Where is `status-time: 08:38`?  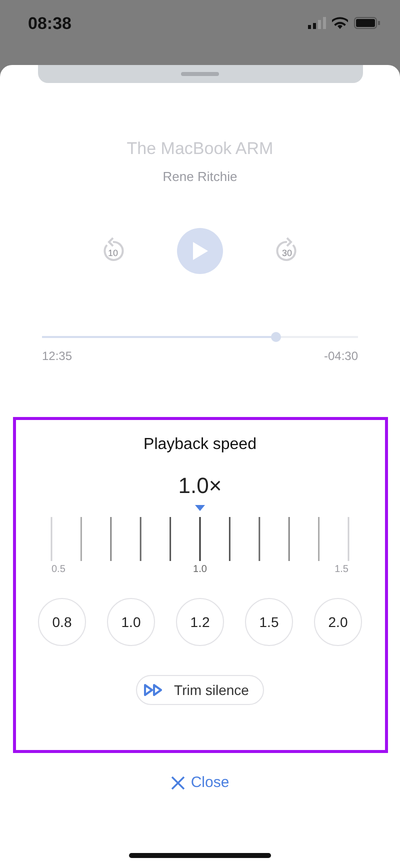
status-time: 08:38 is located at coordinates (50, 24).